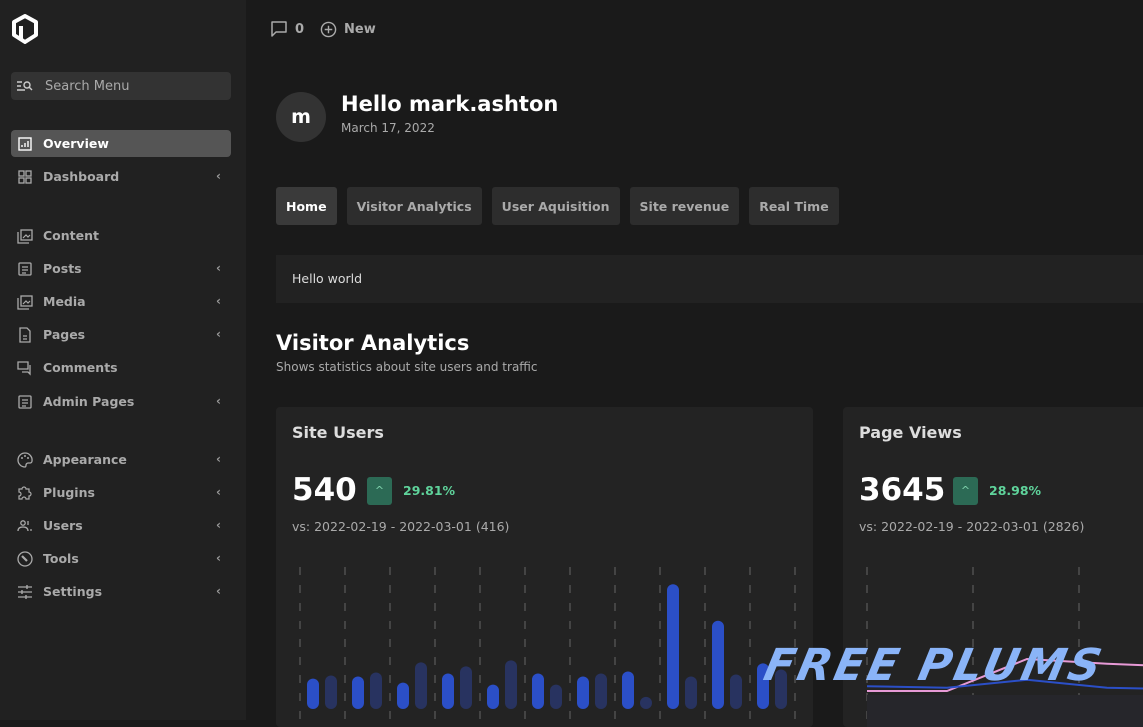  What do you see at coordinates (25, 591) in the screenshot?
I see `sliders-icon` at bounding box center [25, 591].